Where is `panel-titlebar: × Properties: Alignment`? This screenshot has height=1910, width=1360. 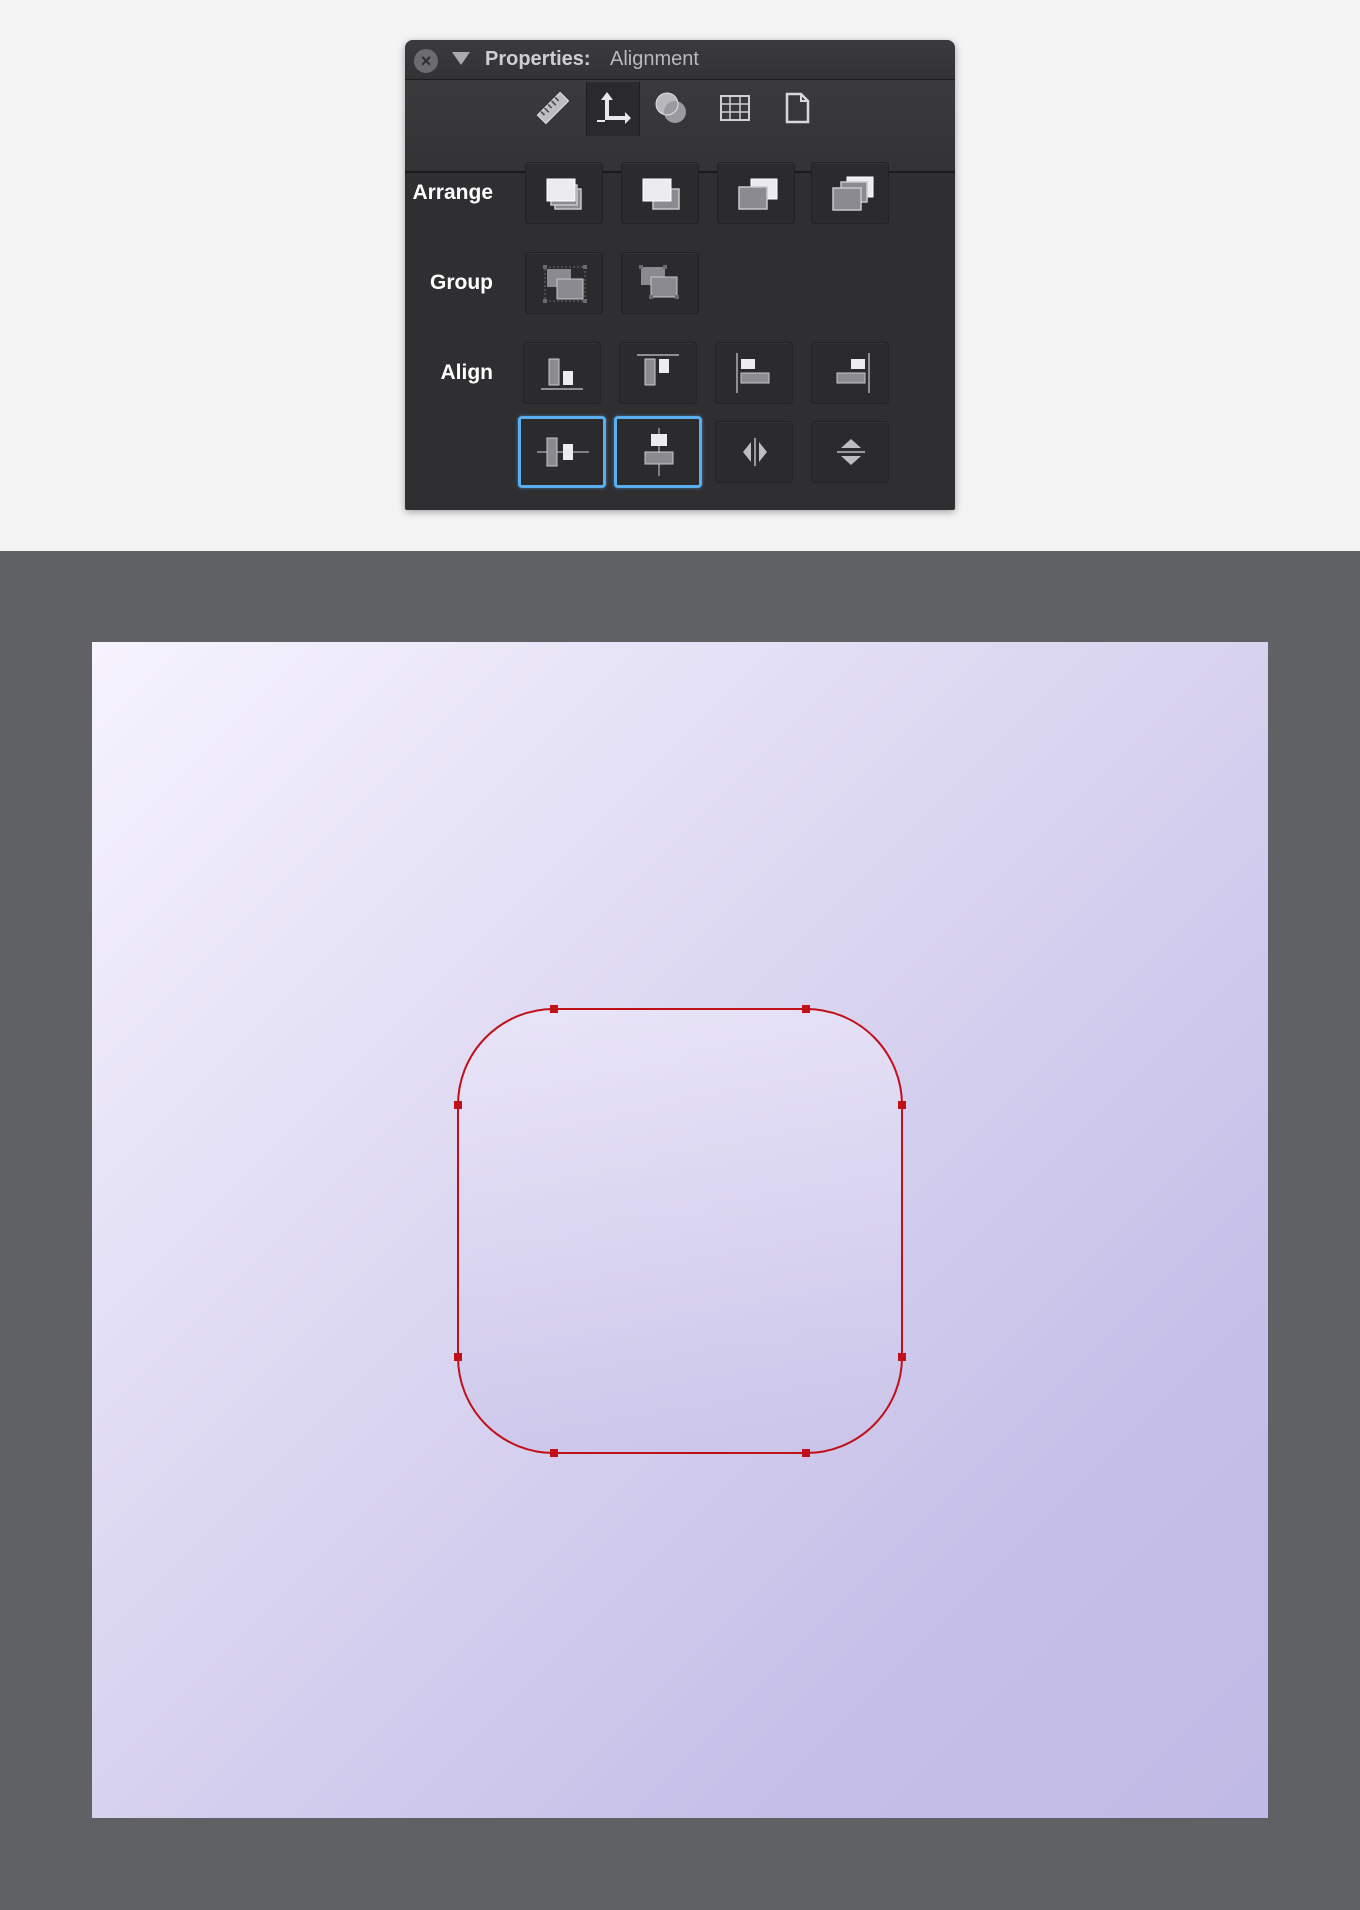
panel-titlebar: × Properties: Alignment is located at coordinates (680, 60).